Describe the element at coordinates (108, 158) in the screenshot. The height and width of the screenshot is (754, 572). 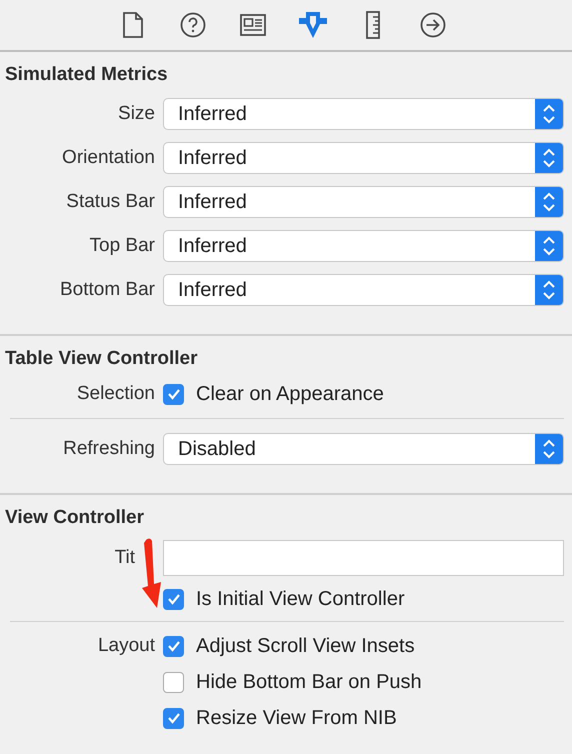
I see `field-label: Orientation` at that location.